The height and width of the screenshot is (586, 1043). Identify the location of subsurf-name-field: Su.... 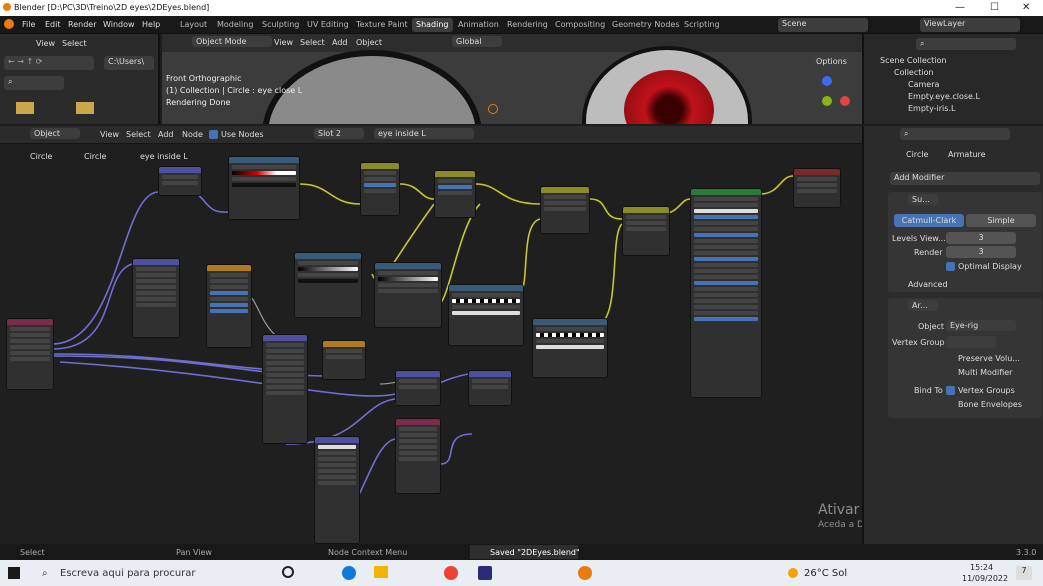
(923, 199).